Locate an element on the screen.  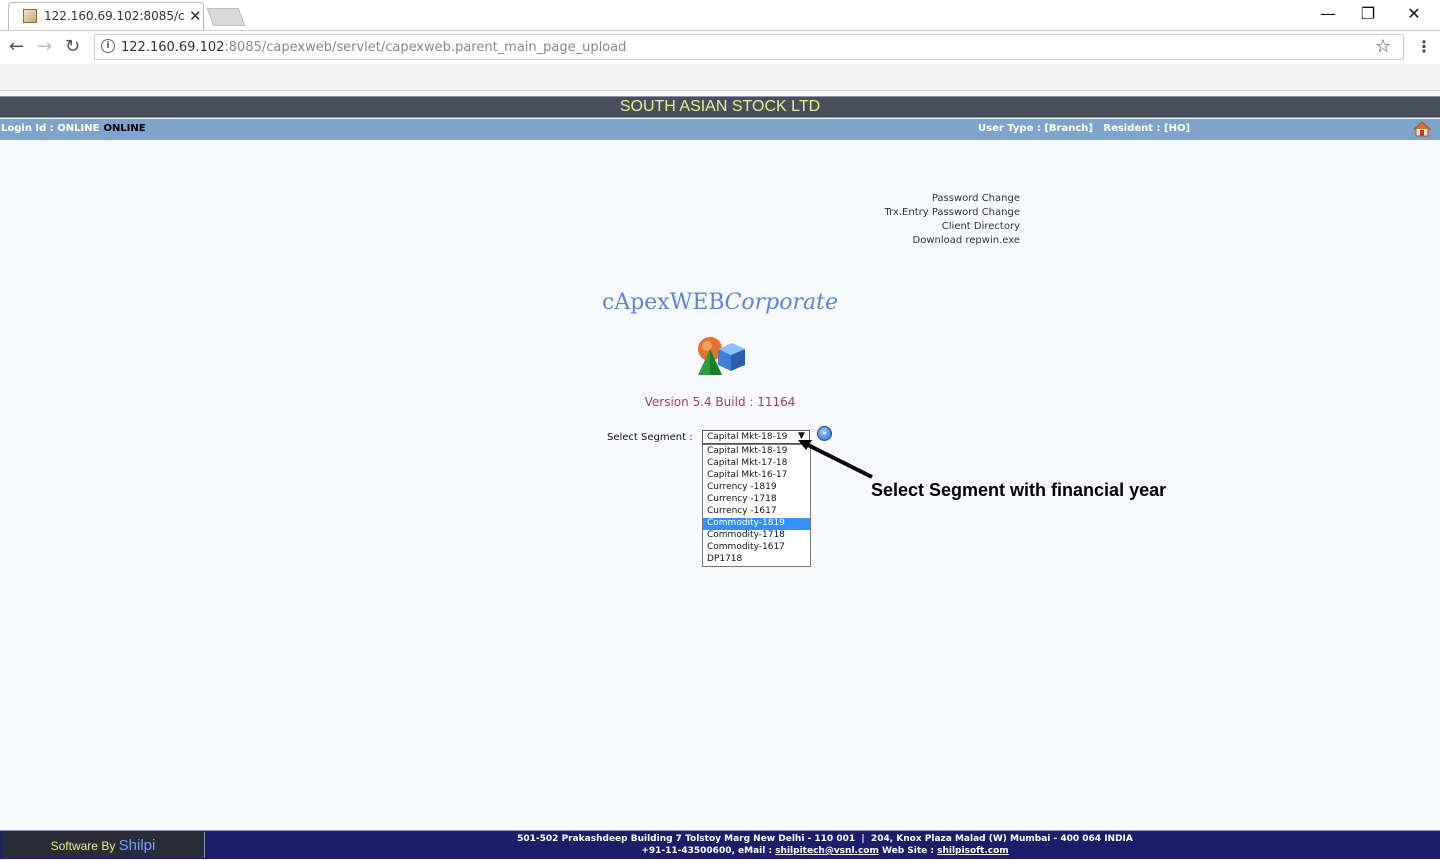
callout-arrow-icon is located at coordinates (835, 459).